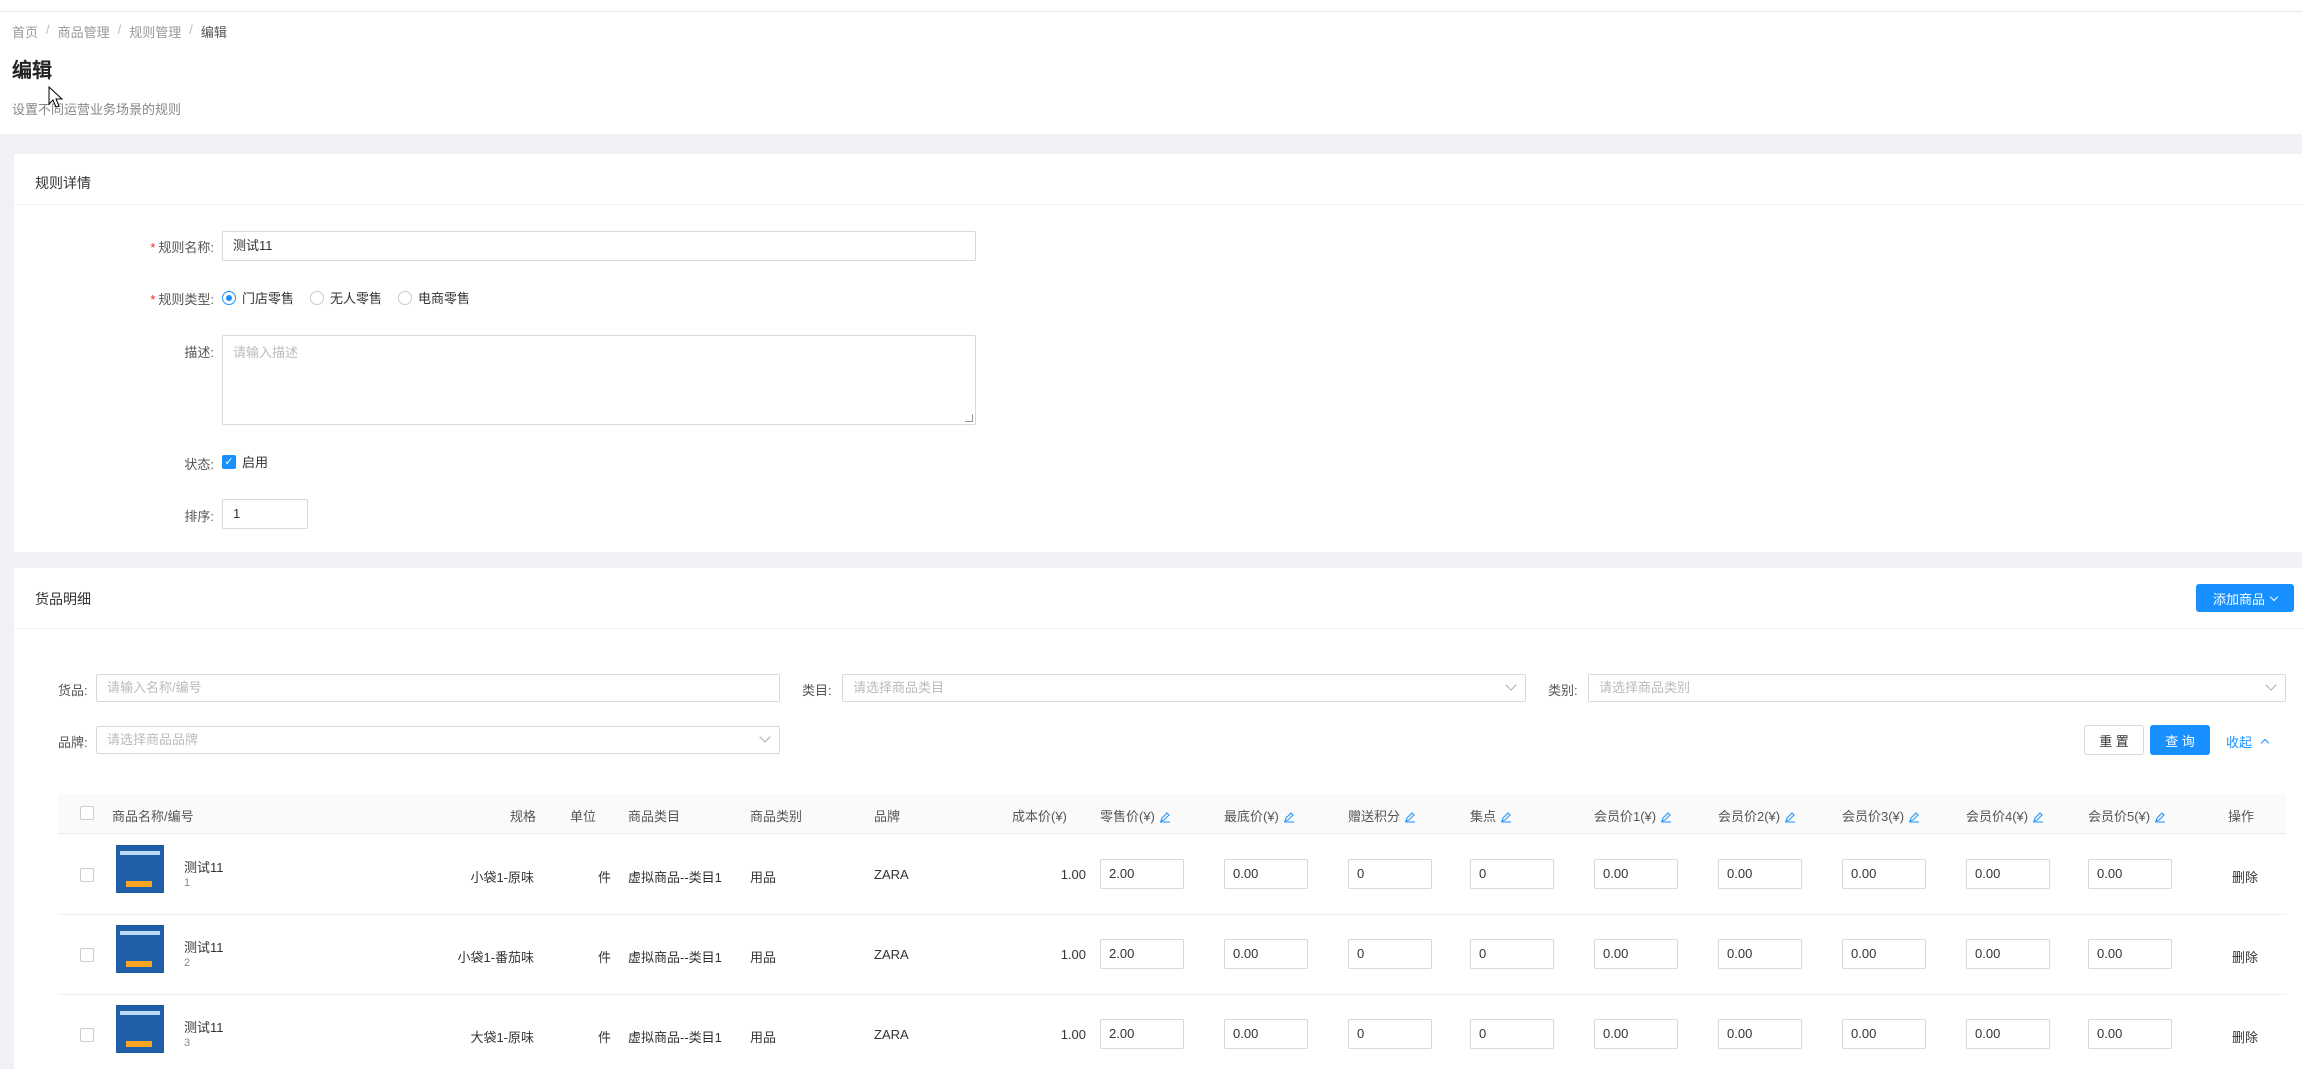 The image size is (2302, 1069). I want to click on add-goods-button: 添加商品, so click(2245, 598).